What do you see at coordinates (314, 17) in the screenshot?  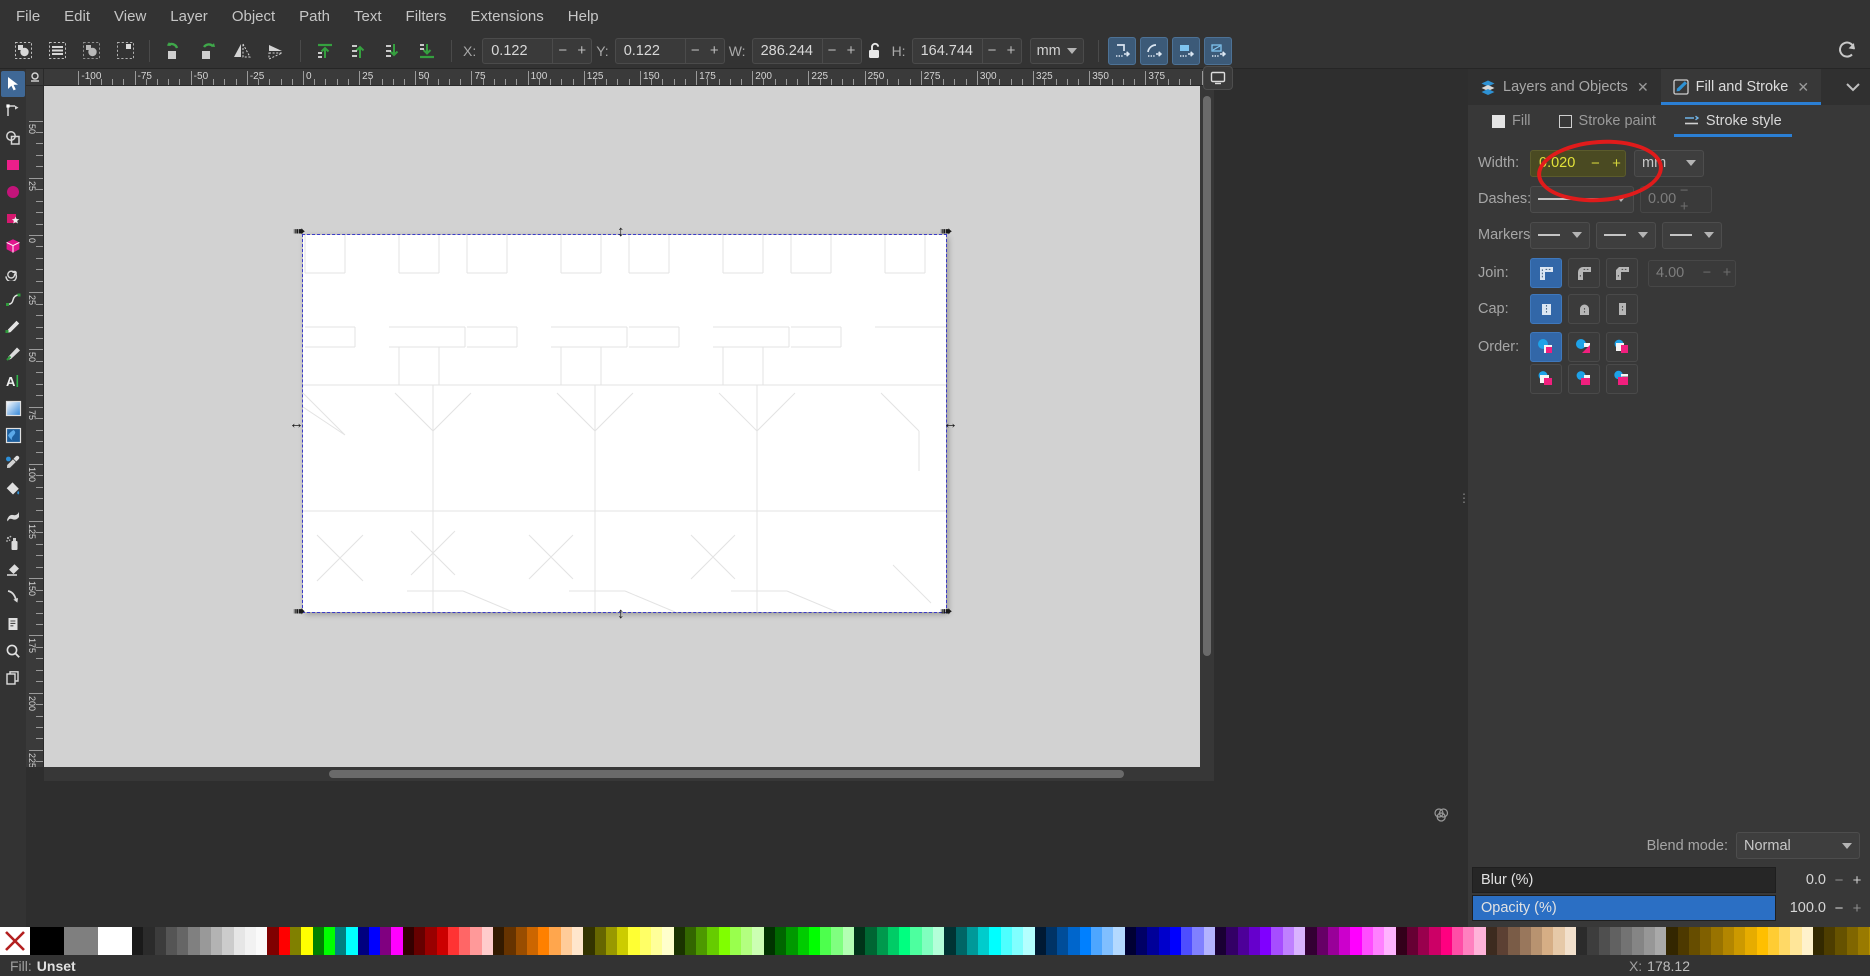 I see `menu-path: Path` at bounding box center [314, 17].